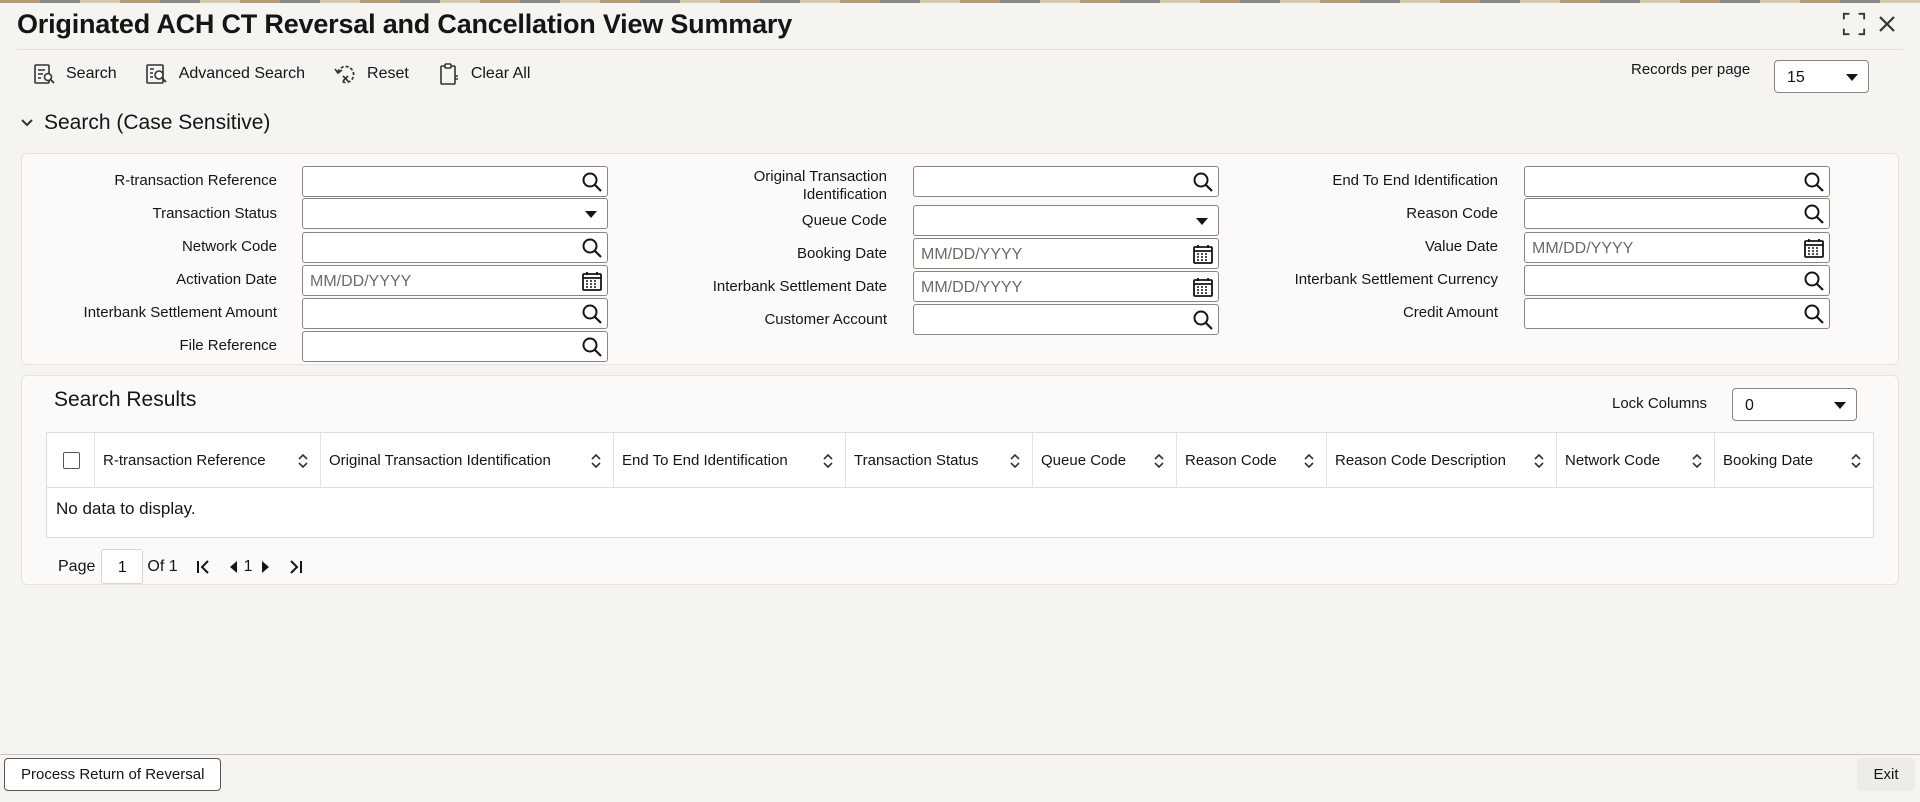 Image resolution: width=1920 pixels, height=802 pixels. What do you see at coordinates (1691, 69) in the screenshot?
I see `records-per-page-label: Records per page` at bounding box center [1691, 69].